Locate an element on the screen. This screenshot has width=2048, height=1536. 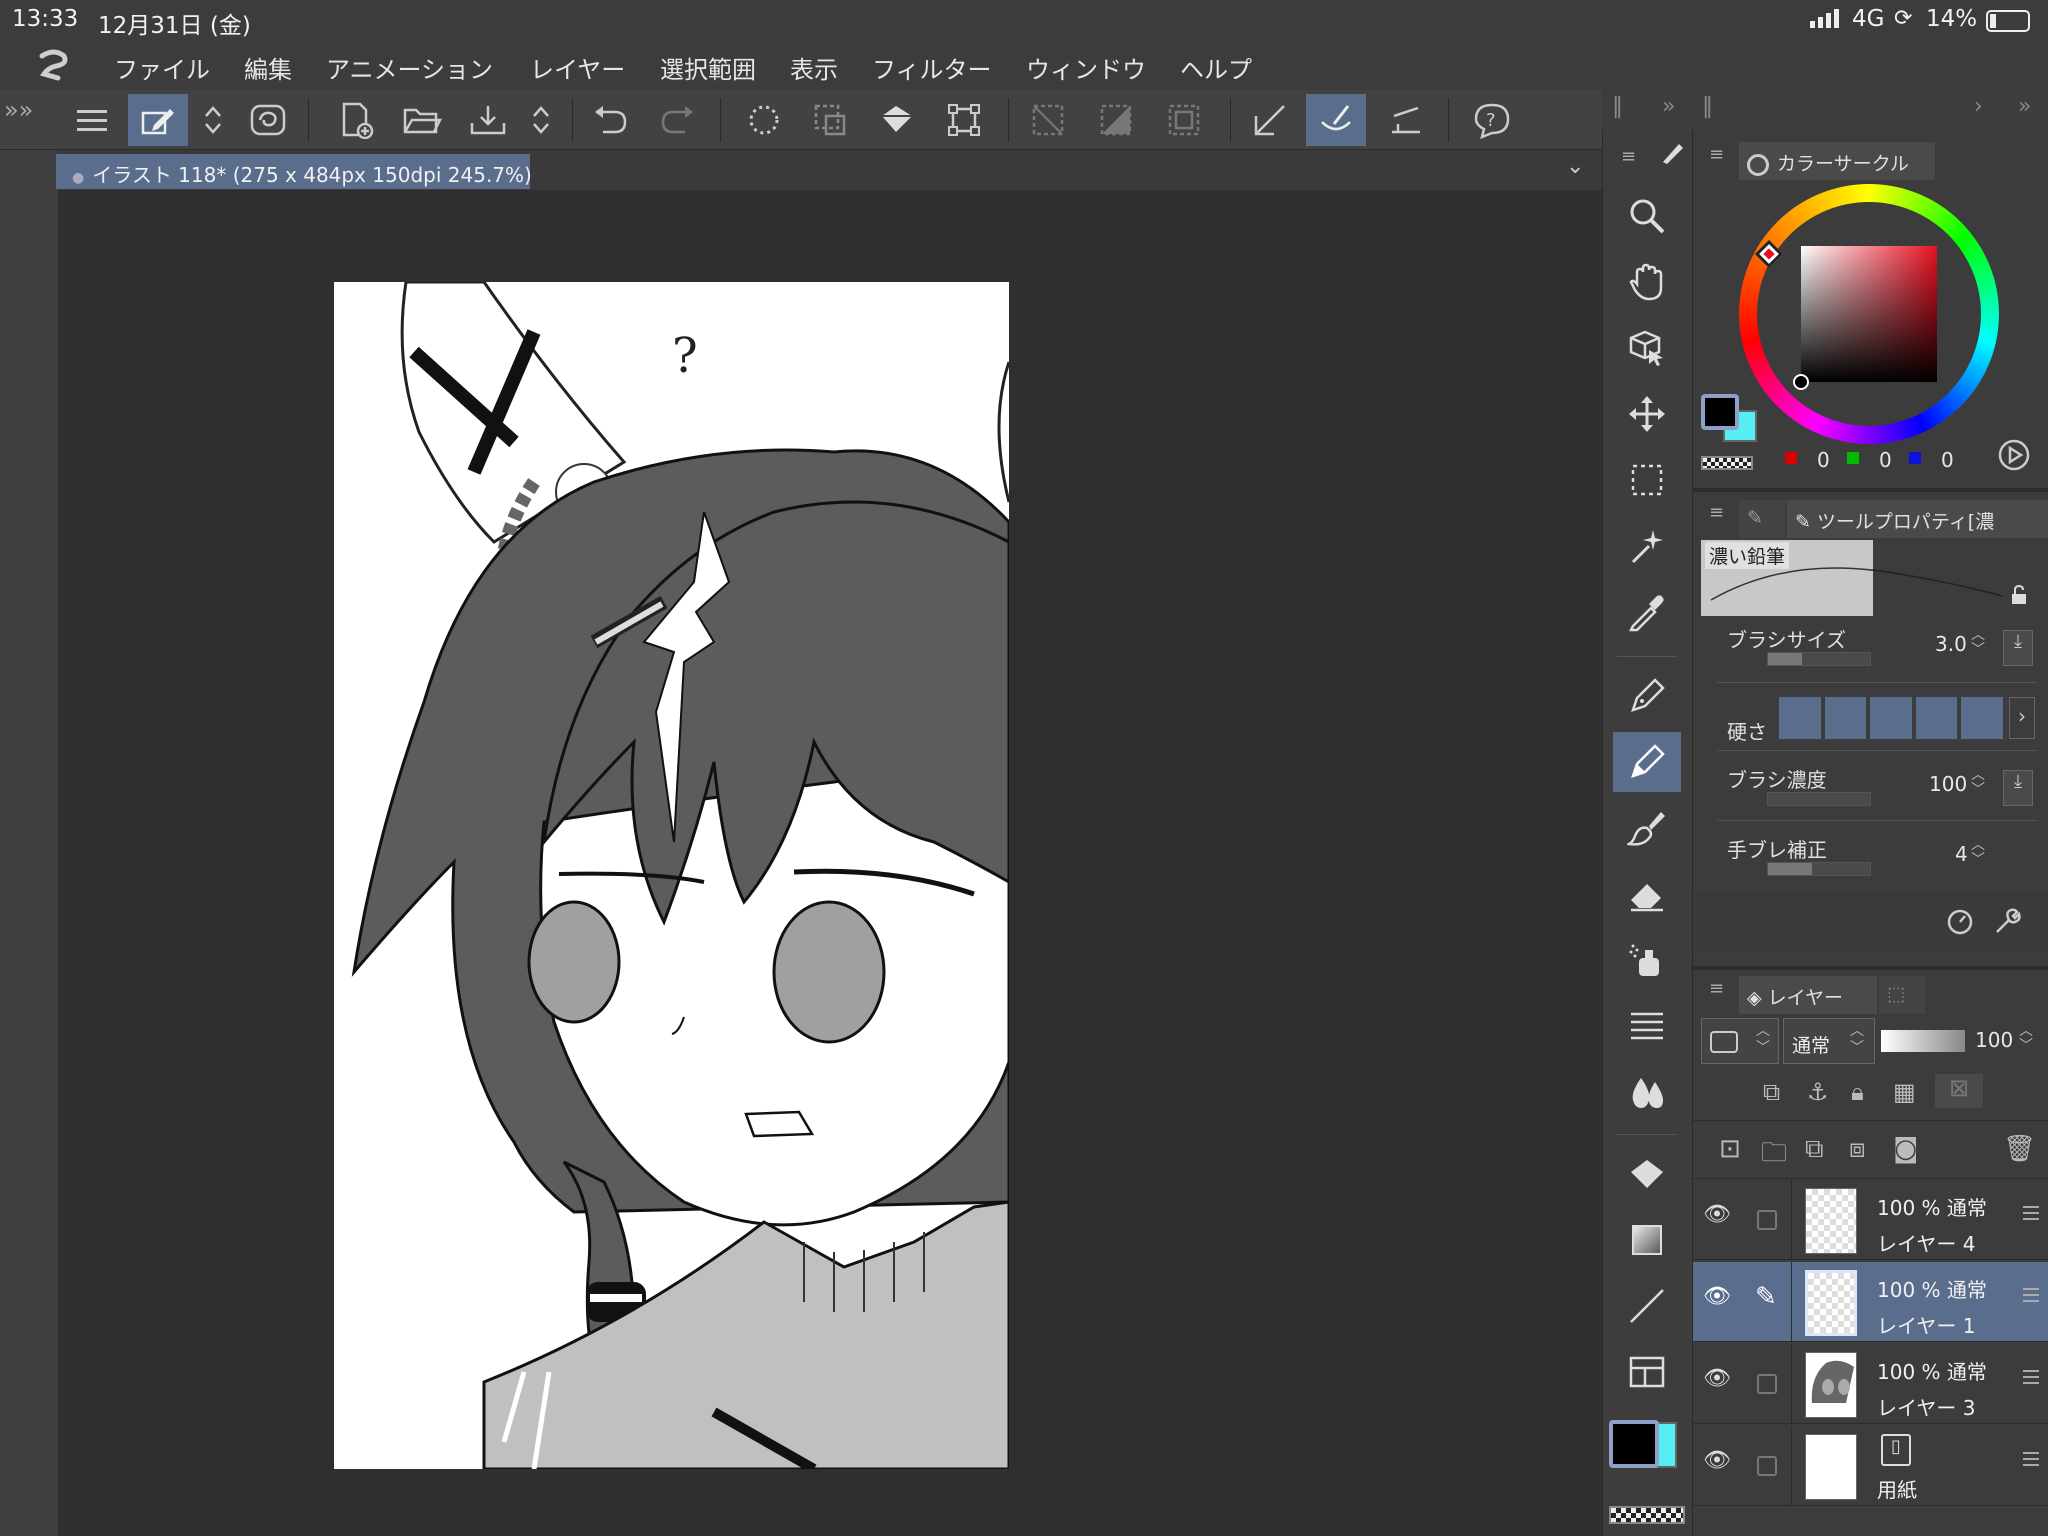
fill-icon is located at coordinates (896, 120).